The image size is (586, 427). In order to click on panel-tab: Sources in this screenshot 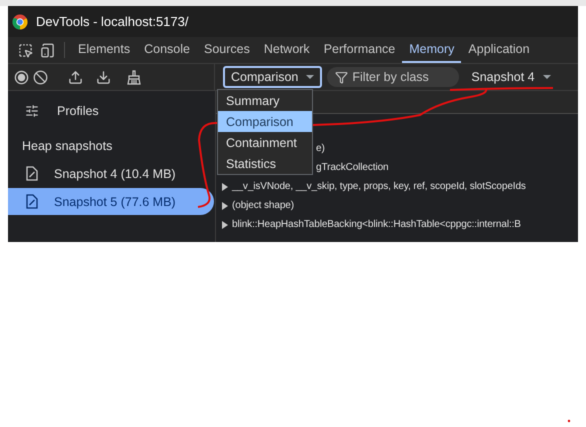, I will do `click(226, 50)`.